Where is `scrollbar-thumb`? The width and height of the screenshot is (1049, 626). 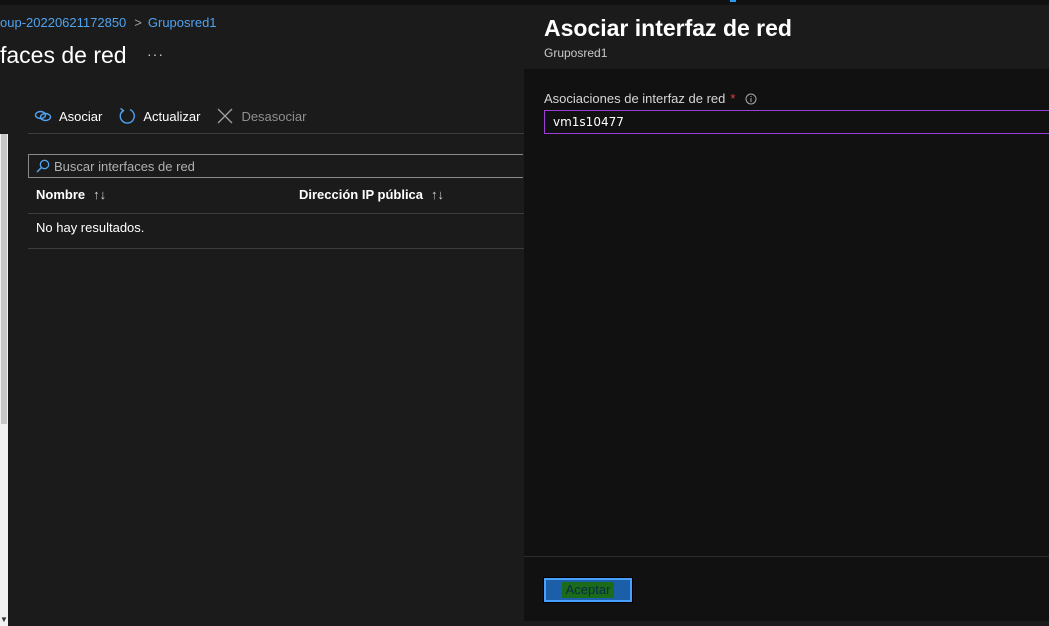
scrollbar-thumb is located at coordinates (4, 279).